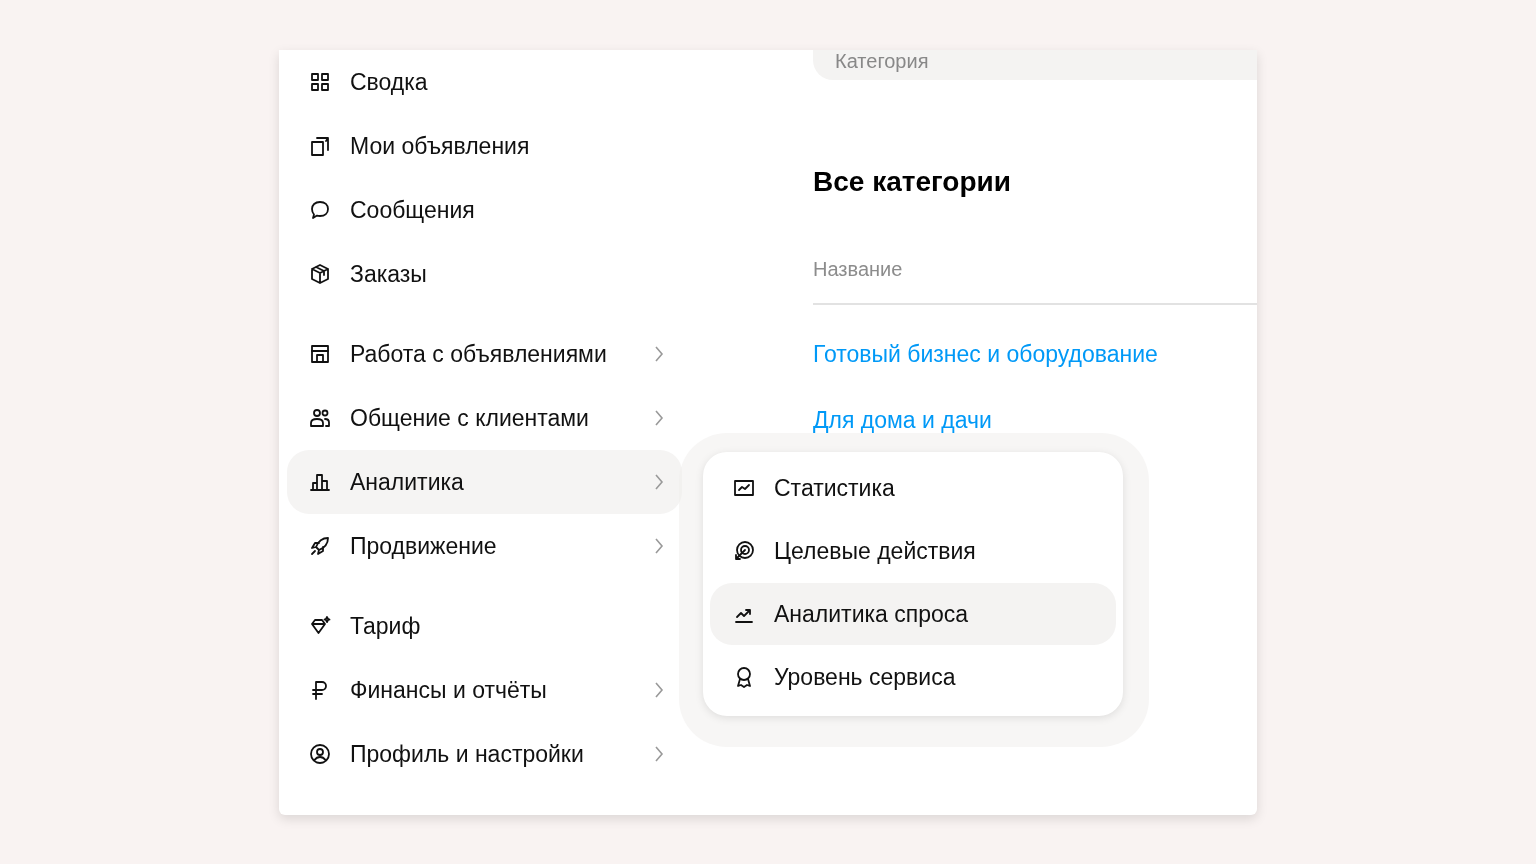 The height and width of the screenshot is (864, 1536). What do you see at coordinates (484, 482) in the screenshot?
I see `sidebar-item: Аналитика` at bounding box center [484, 482].